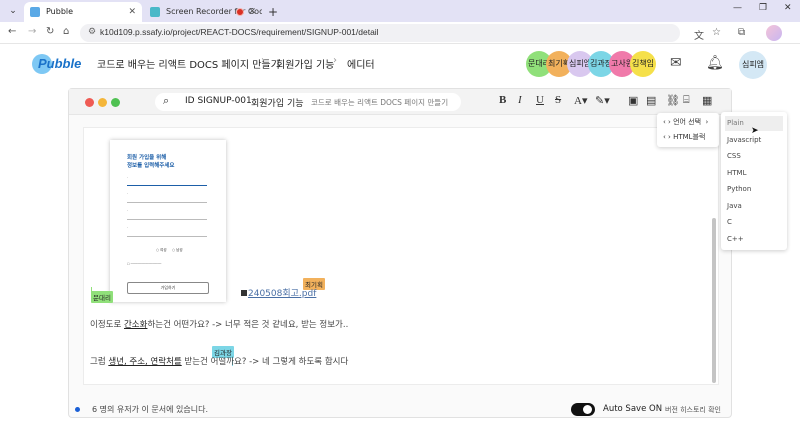 The height and width of the screenshot is (428, 800). I want to click on breadcrumb-project: 코드로 배우는 리액트 DOCS 페이지 만들기, so click(188, 63).